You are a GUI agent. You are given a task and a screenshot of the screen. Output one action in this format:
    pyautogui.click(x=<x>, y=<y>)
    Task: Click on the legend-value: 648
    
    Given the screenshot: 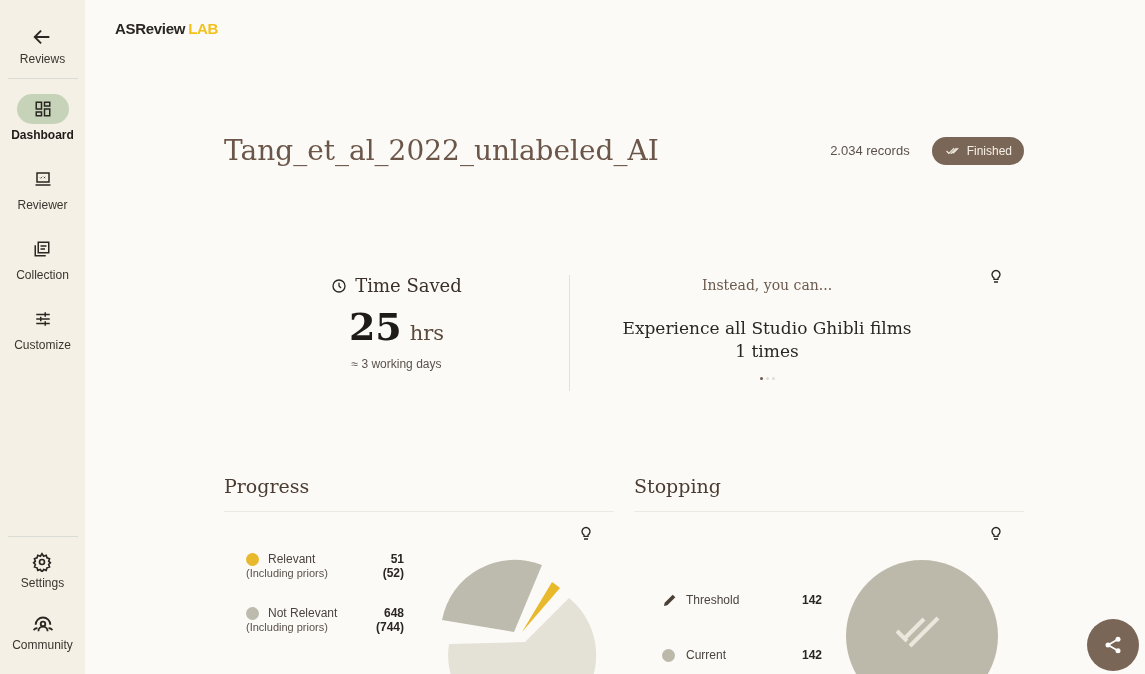 What is the action you would take?
    pyautogui.click(x=393, y=613)
    